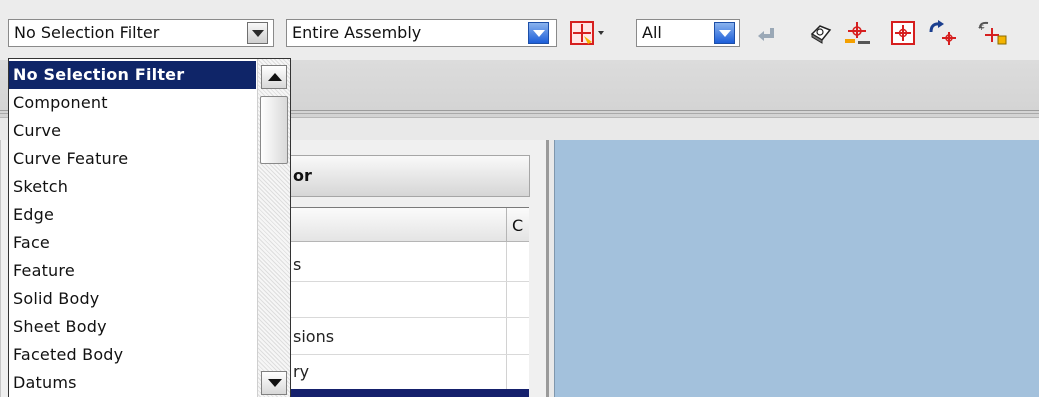 The width and height of the screenshot is (1039, 397). What do you see at coordinates (132, 187) in the screenshot?
I see `list-item-sketch: Sketch` at bounding box center [132, 187].